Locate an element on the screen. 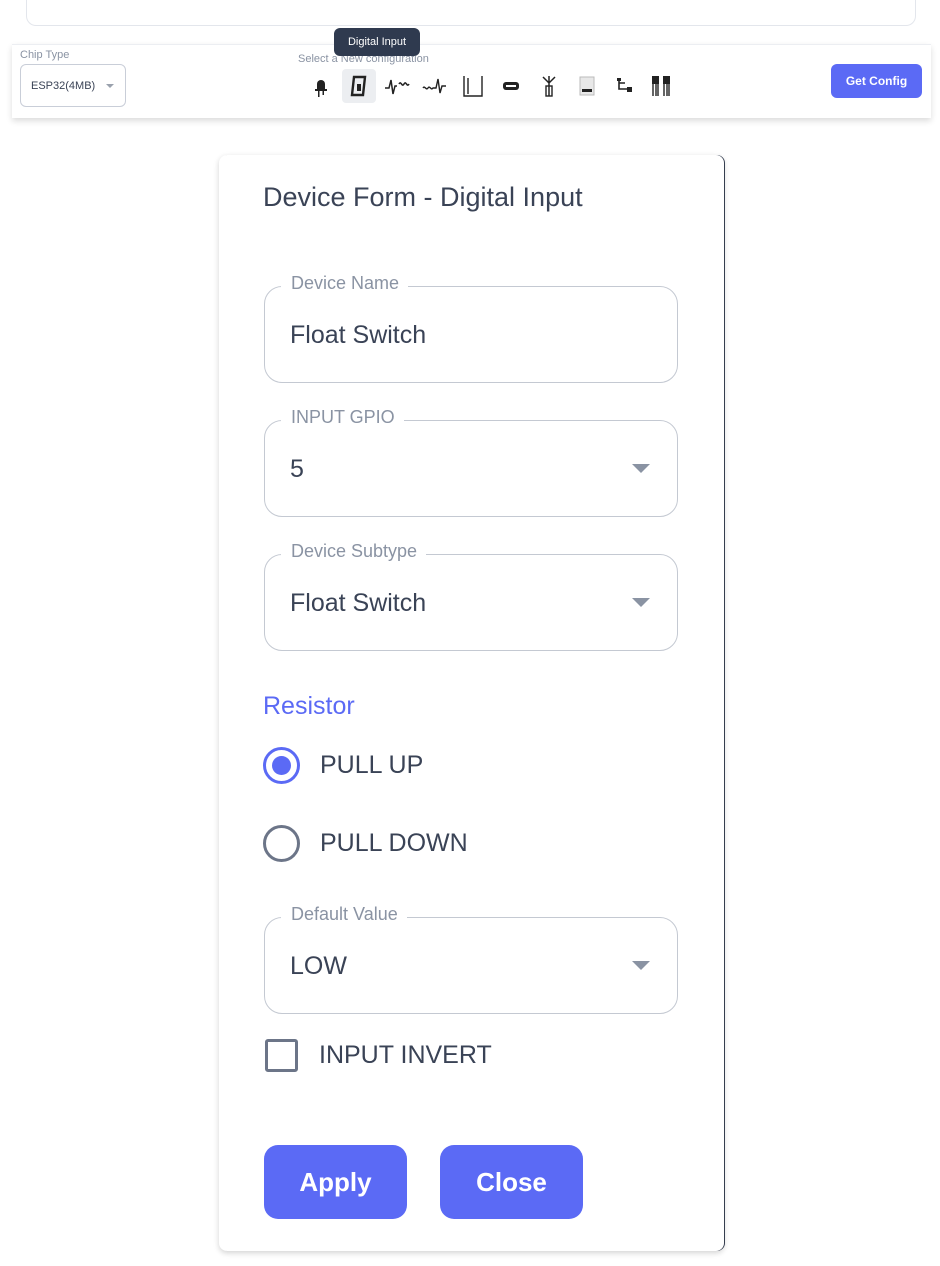 Image resolution: width=940 pixels, height=1266 pixels. chip-type-select: ESP32(4MB) is located at coordinates (73, 85).